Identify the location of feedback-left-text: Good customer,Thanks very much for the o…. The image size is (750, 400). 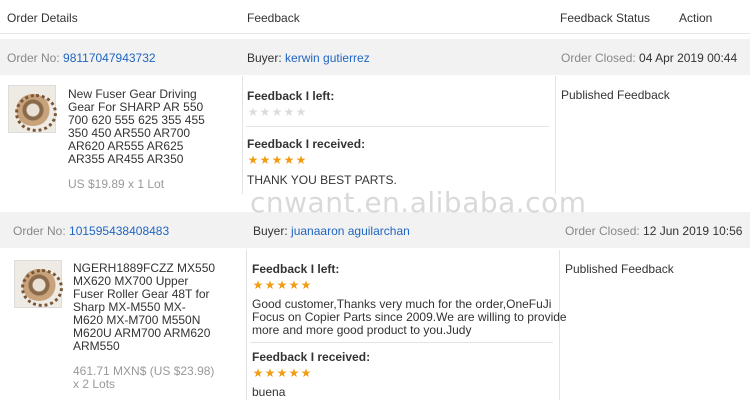
(409, 317).